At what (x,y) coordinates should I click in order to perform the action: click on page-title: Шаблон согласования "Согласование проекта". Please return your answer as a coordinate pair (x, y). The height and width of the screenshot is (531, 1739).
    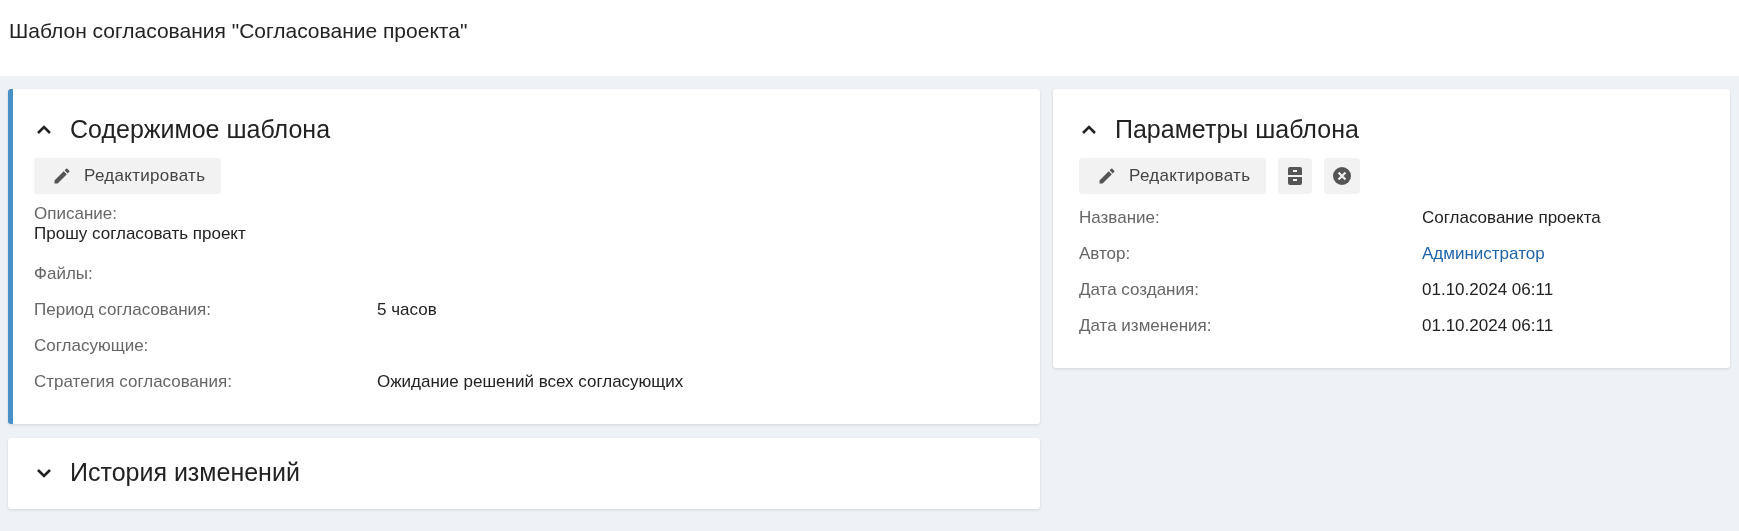
    Looking at the image, I should click on (238, 31).